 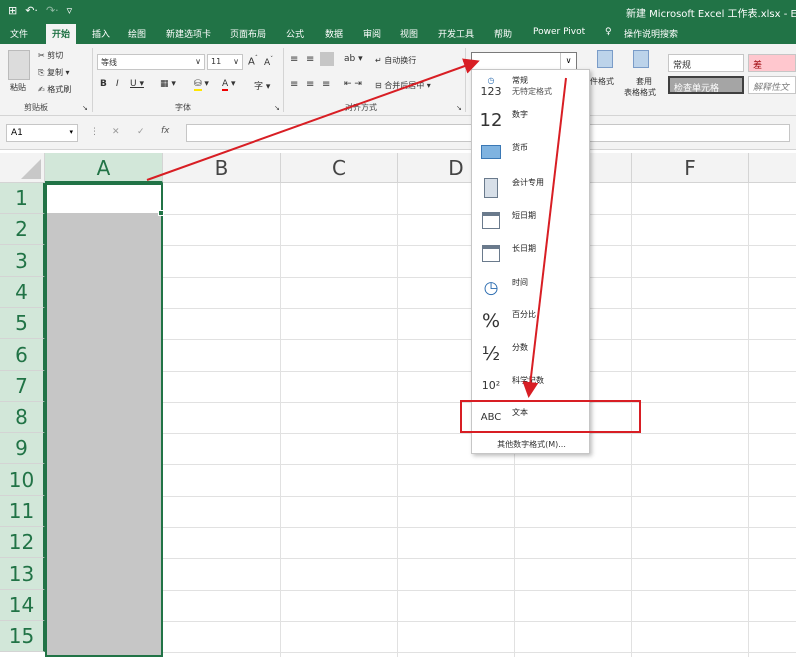 I want to click on row-header-11: 11, so click(x=22, y=511).